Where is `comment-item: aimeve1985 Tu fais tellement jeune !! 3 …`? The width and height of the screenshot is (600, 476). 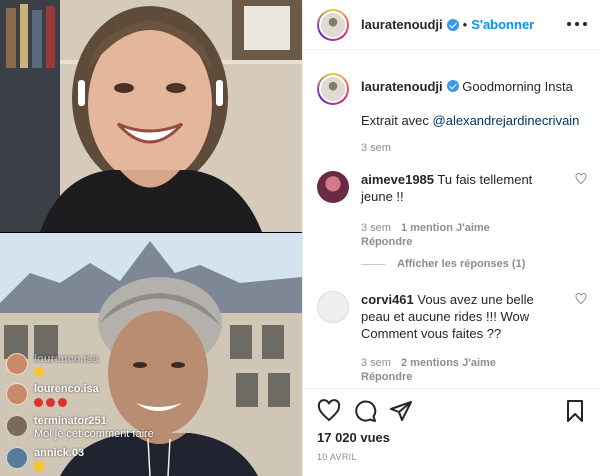 comment-item: aimeve1985 Tu fais tellement jeune !! 3 … is located at coordinates (452, 210).